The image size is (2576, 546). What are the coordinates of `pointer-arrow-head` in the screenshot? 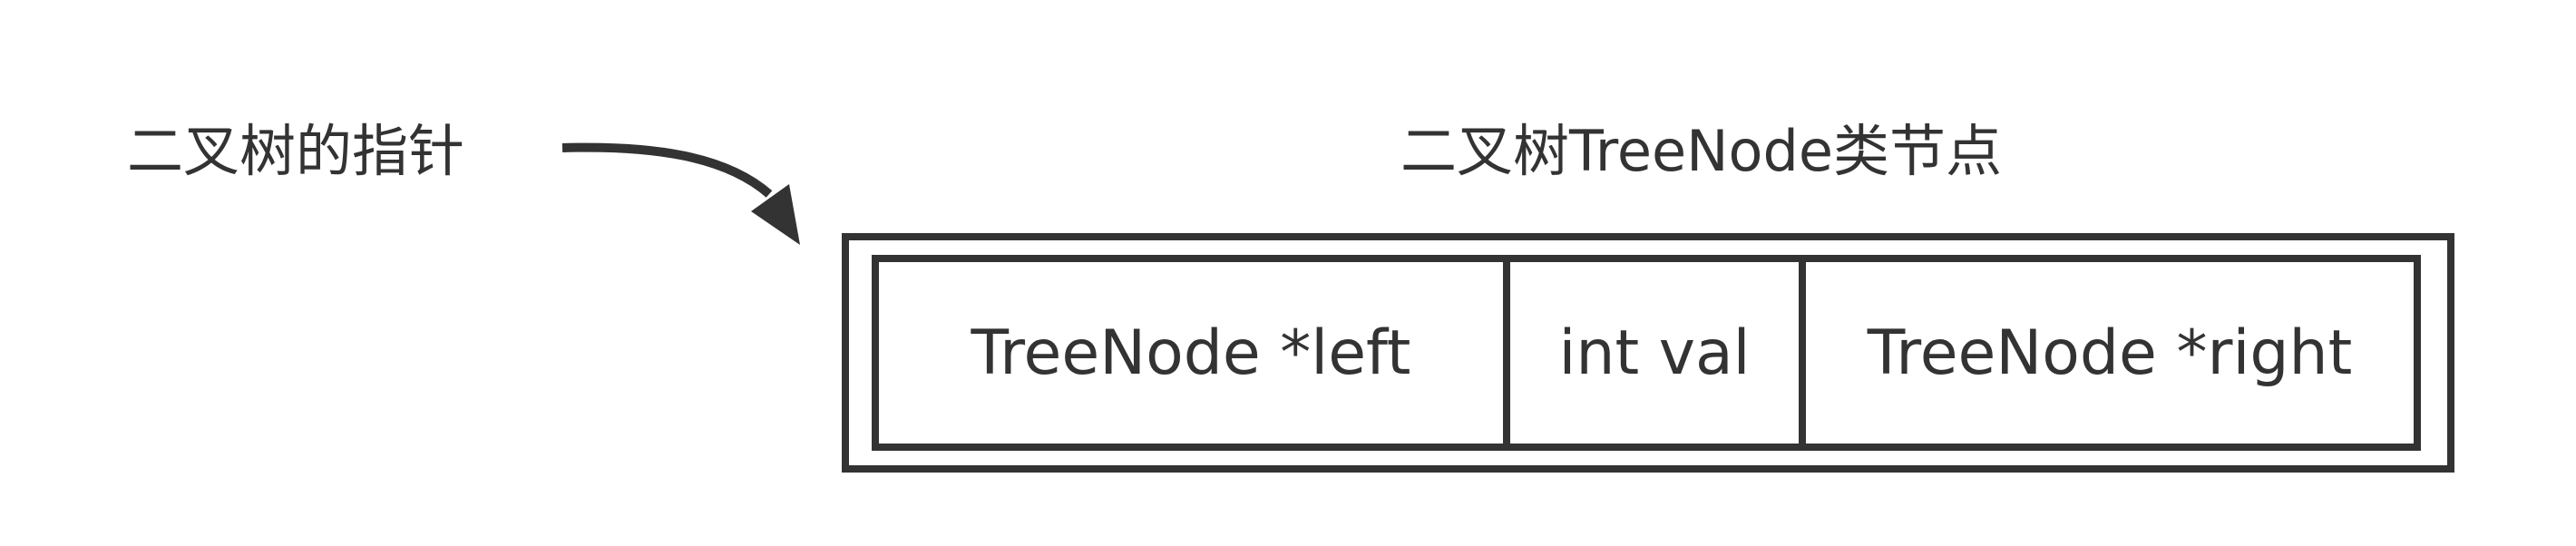 It's located at (775, 214).